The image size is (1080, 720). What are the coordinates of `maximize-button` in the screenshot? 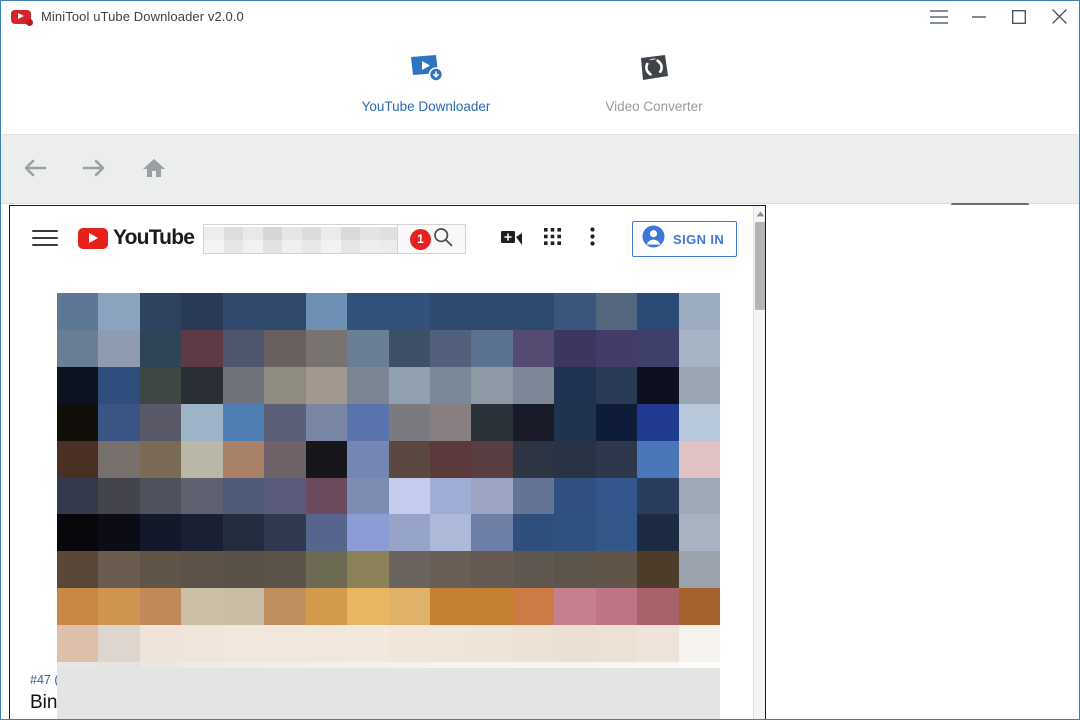 It's located at (1019, 16).